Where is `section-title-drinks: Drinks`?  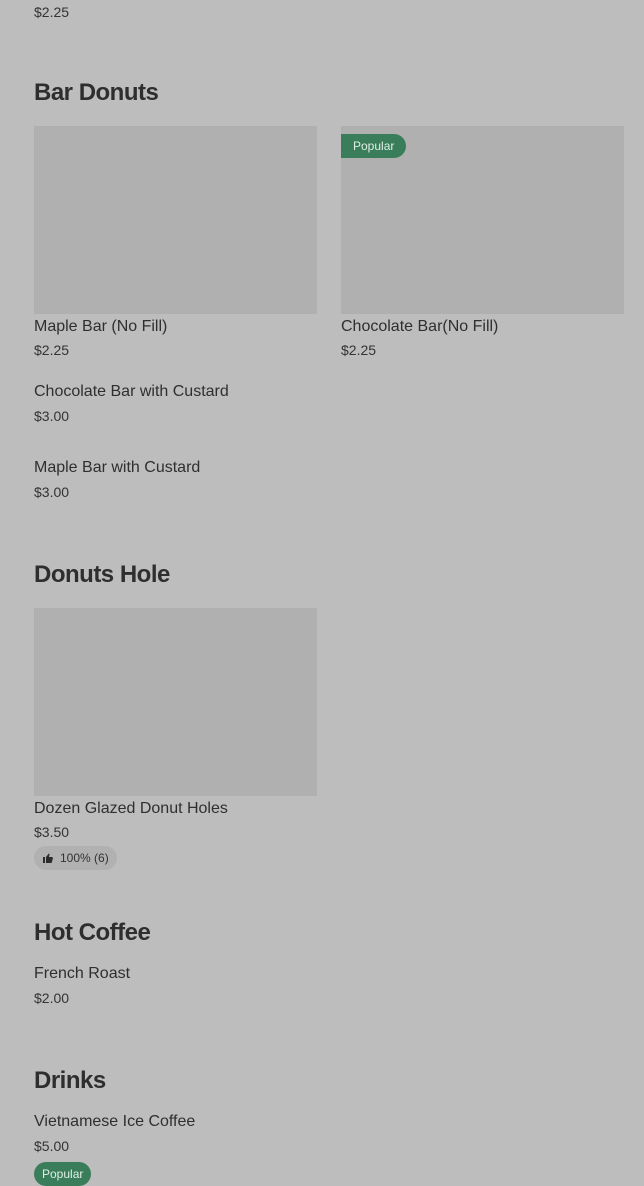 section-title-drinks: Drinks is located at coordinates (70, 1080).